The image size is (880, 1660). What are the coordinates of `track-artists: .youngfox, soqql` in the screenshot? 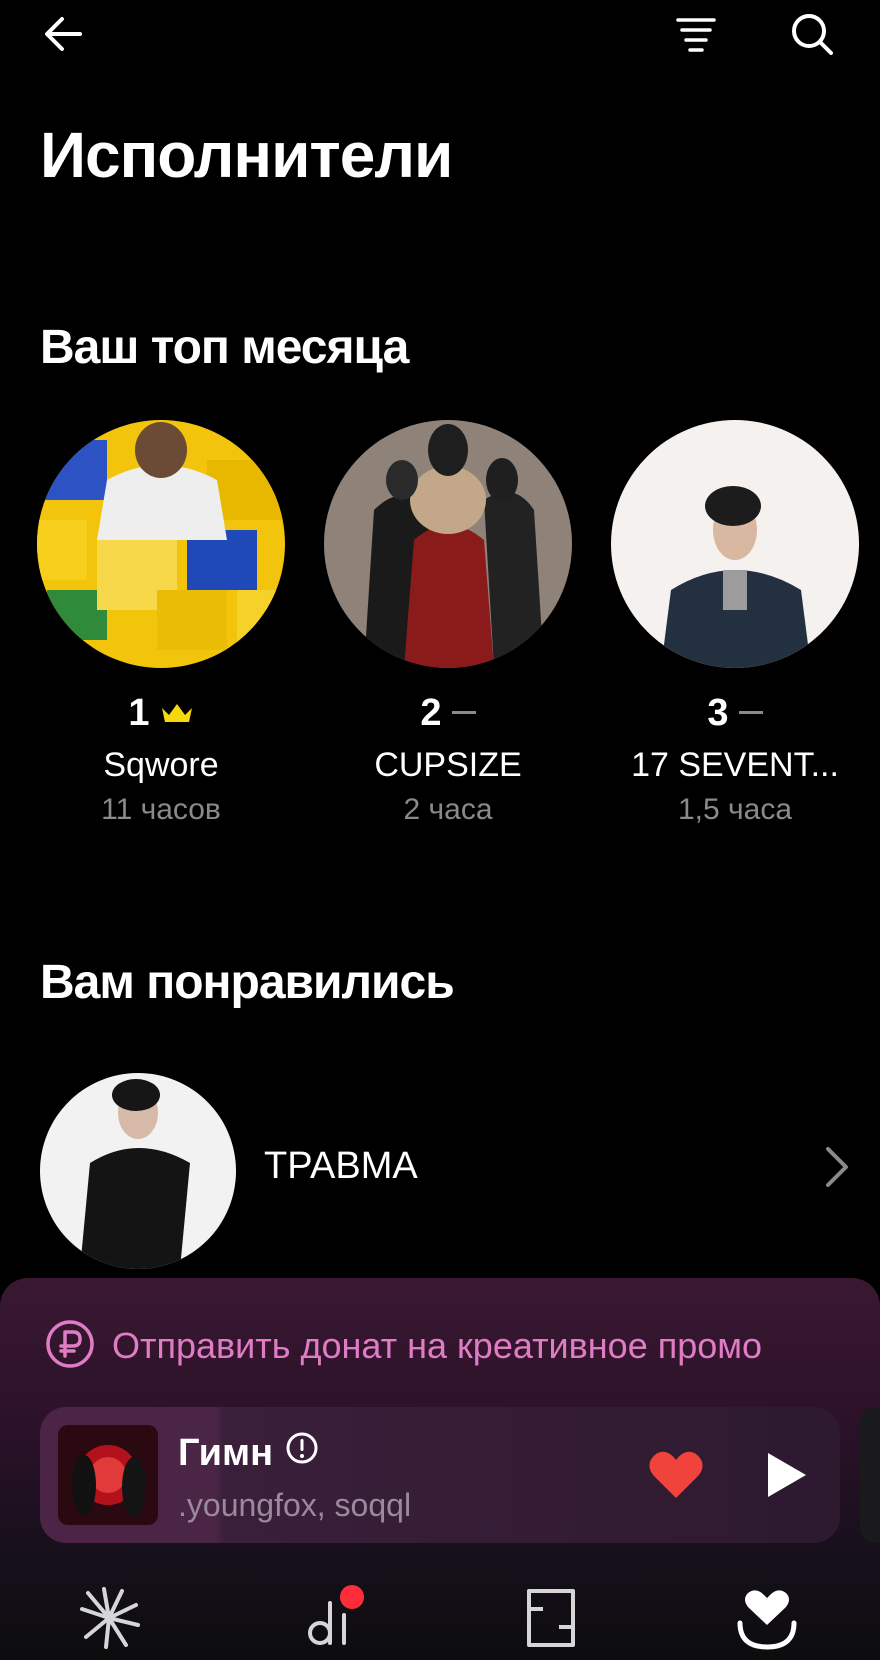 It's located at (295, 1505).